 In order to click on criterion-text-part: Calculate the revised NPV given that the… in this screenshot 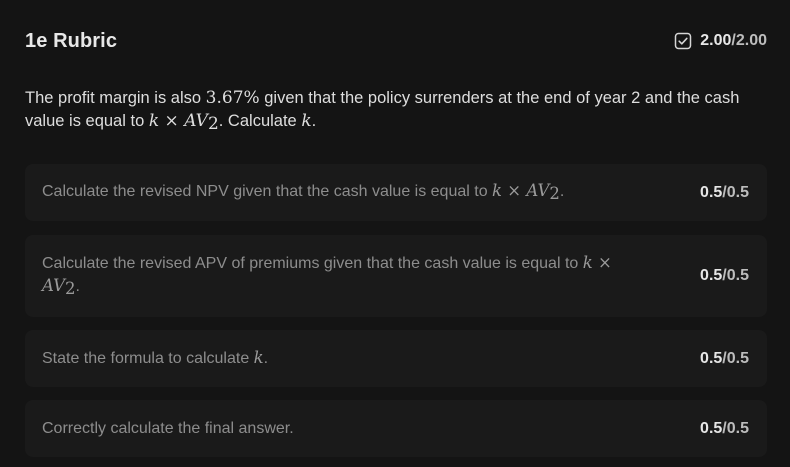, I will do `click(267, 191)`.